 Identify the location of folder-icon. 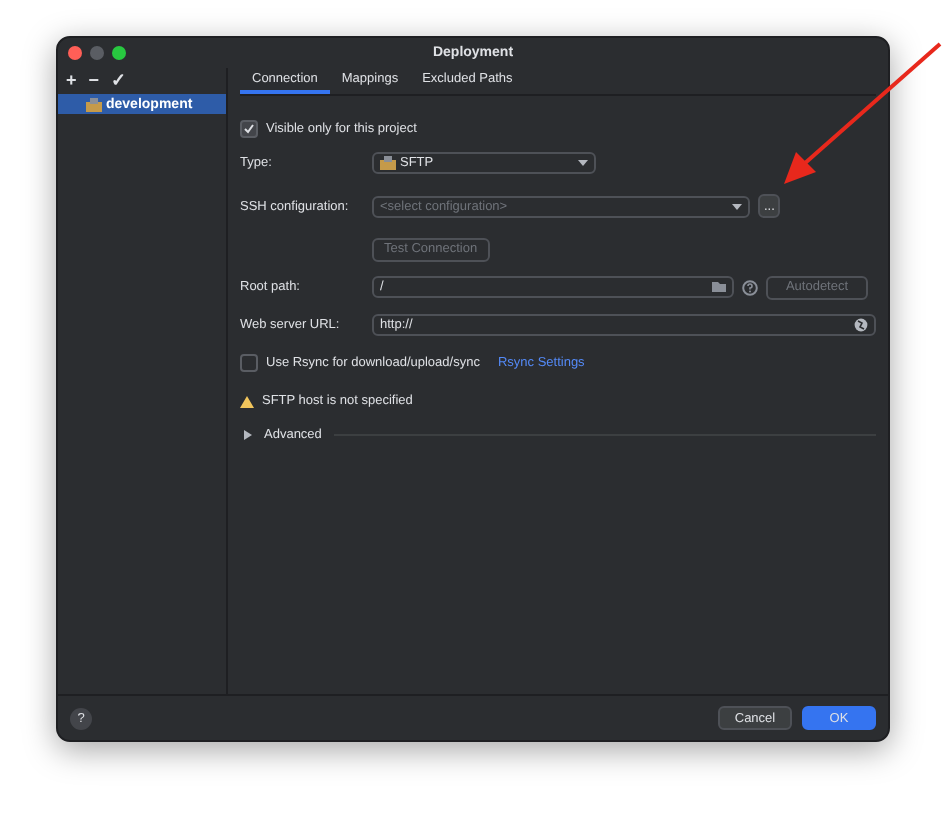
(719, 287).